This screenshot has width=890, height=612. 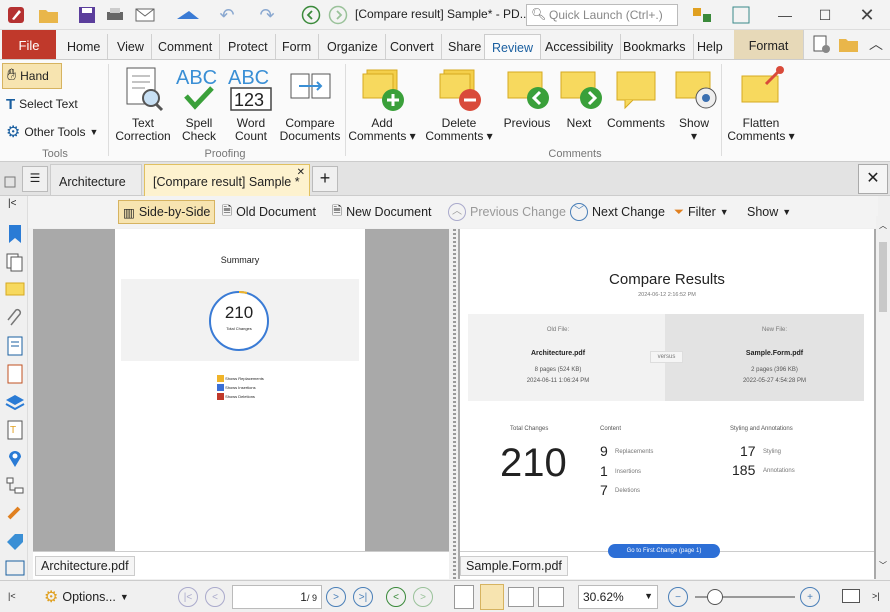 What do you see at coordinates (49, 15) in the screenshot?
I see `open-folder-icon` at bounding box center [49, 15].